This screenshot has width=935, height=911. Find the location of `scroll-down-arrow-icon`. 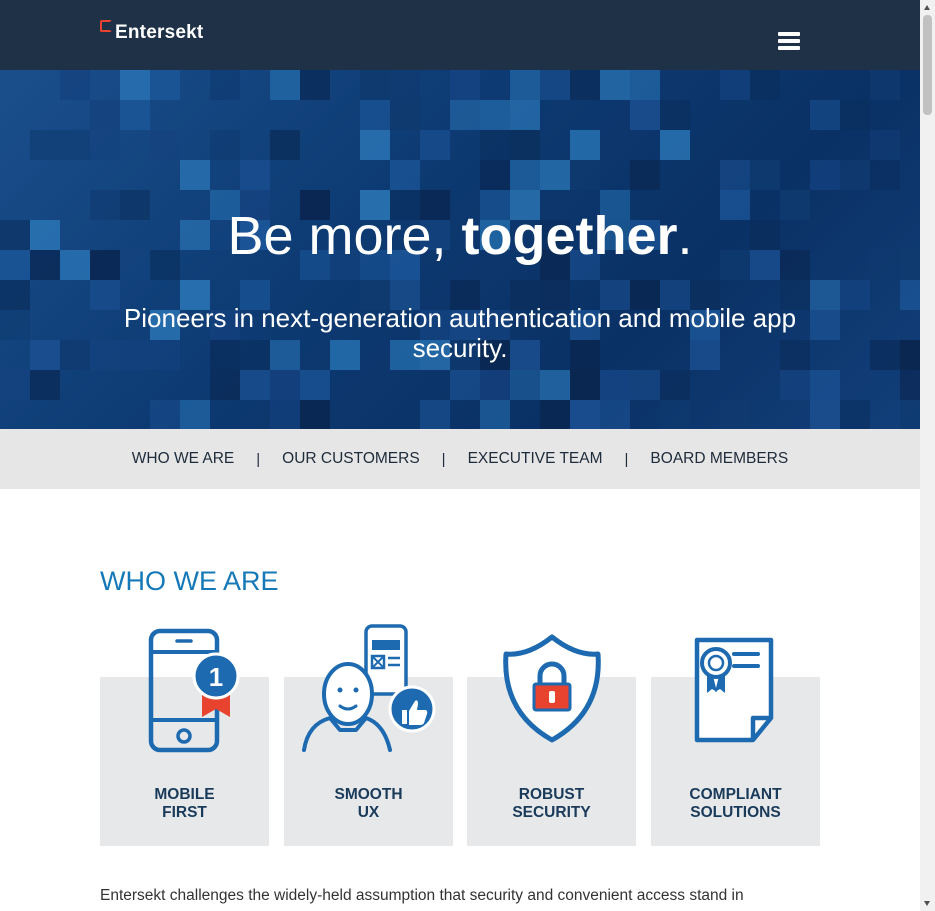

scroll-down-arrow-icon is located at coordinates (927, 903).